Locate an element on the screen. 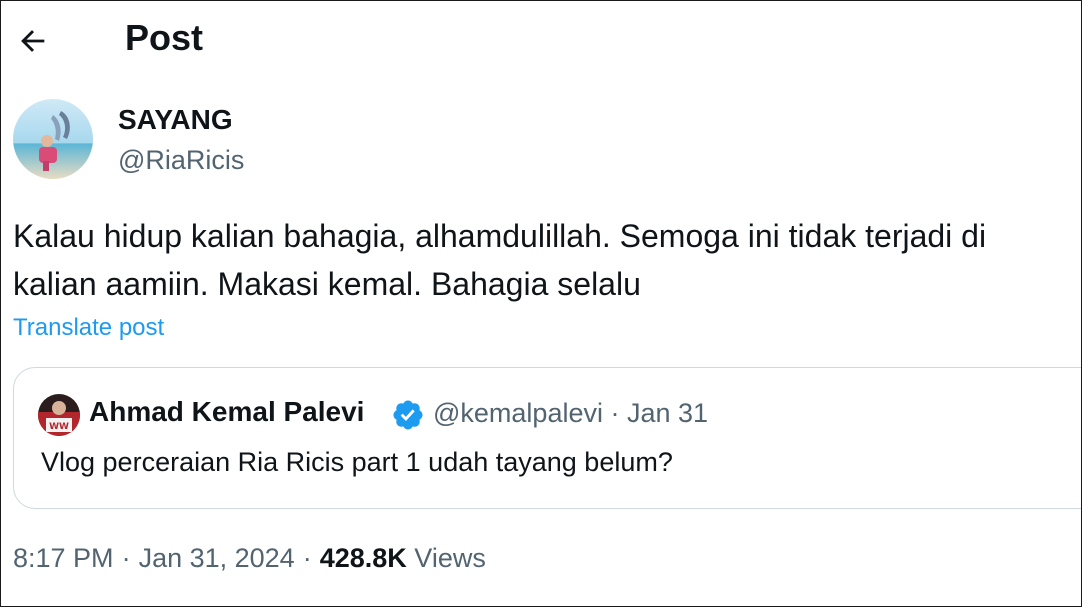  views-count: 428.8K is located at coordinates (363, 558).